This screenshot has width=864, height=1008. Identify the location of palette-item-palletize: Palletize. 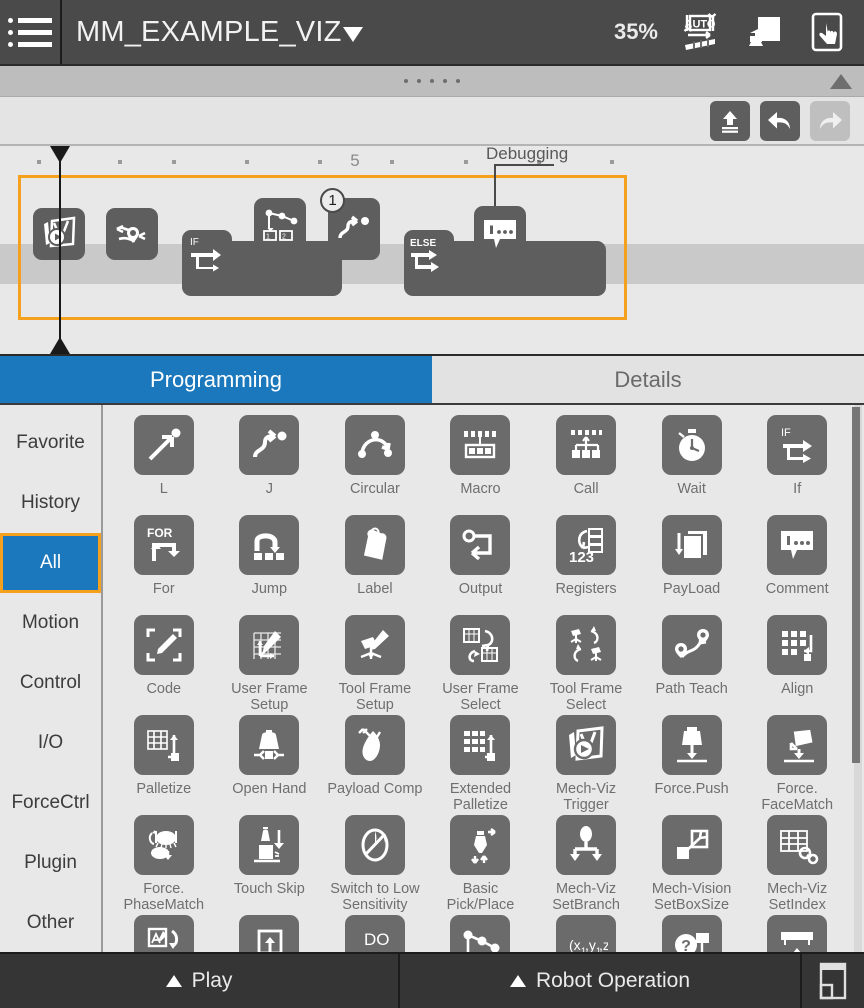
(164, 765).